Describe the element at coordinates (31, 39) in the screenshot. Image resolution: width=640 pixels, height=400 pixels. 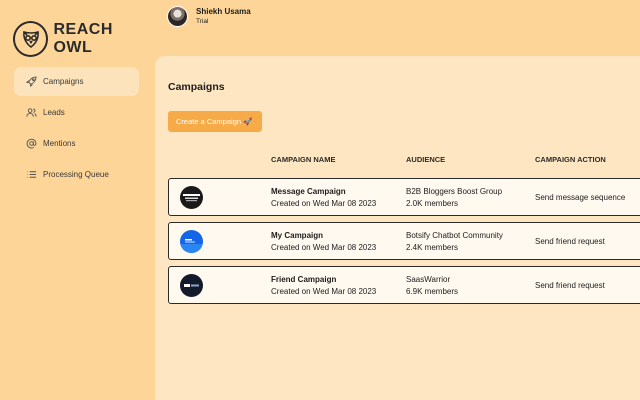
I see `owl-logo-icon` at that location.